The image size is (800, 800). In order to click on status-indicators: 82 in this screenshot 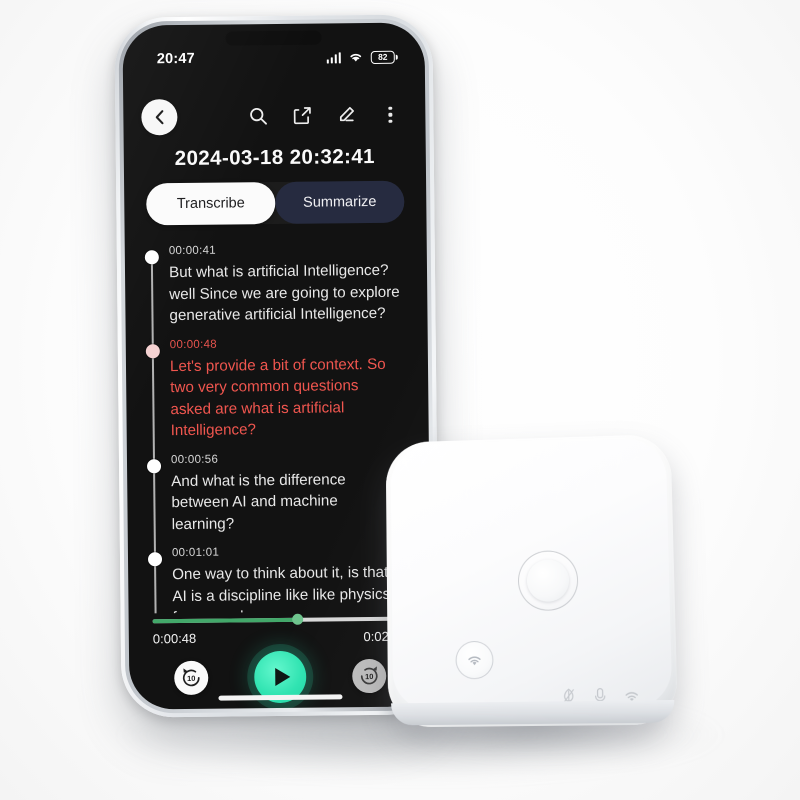, I will do `click(360, 57)`.